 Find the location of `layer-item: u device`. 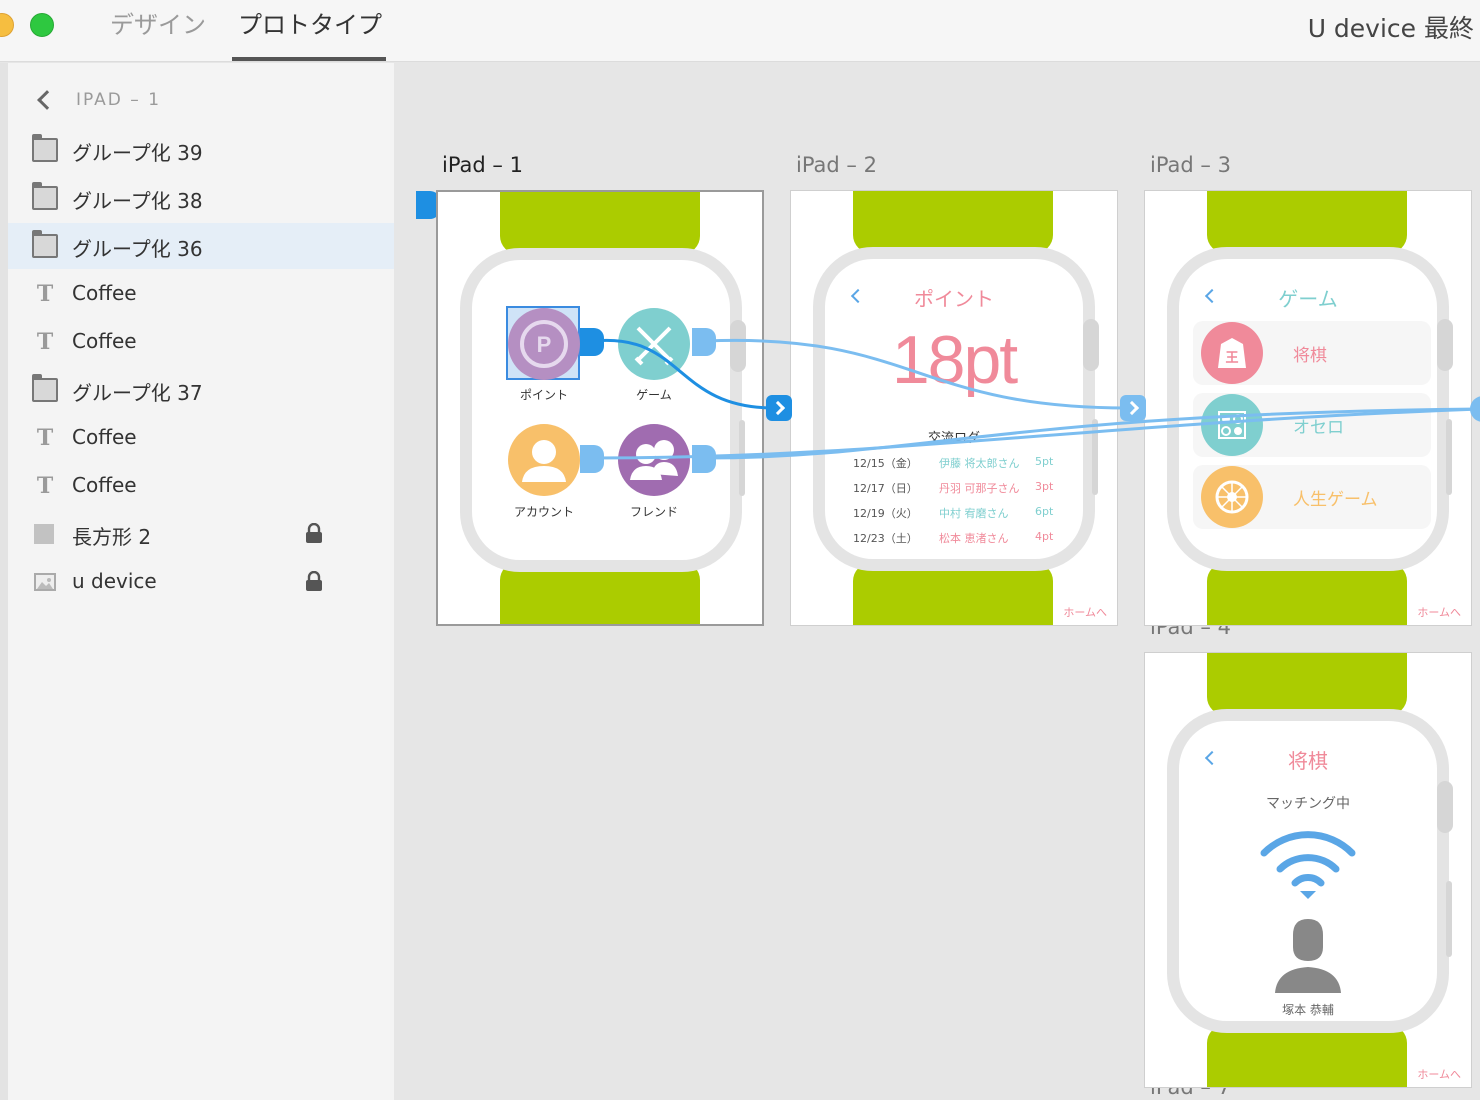

layer-item: u device is located at coordinates (201, 582).